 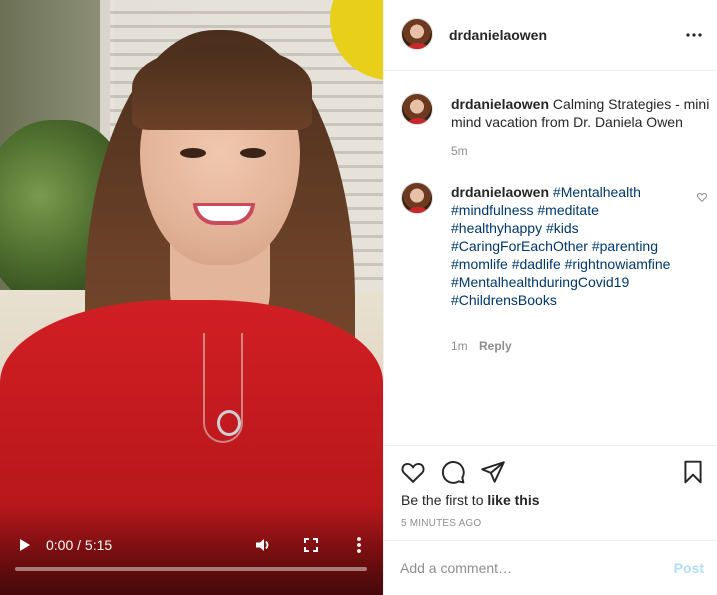 I want to click on comment-icon, so click(x=453, y=472).